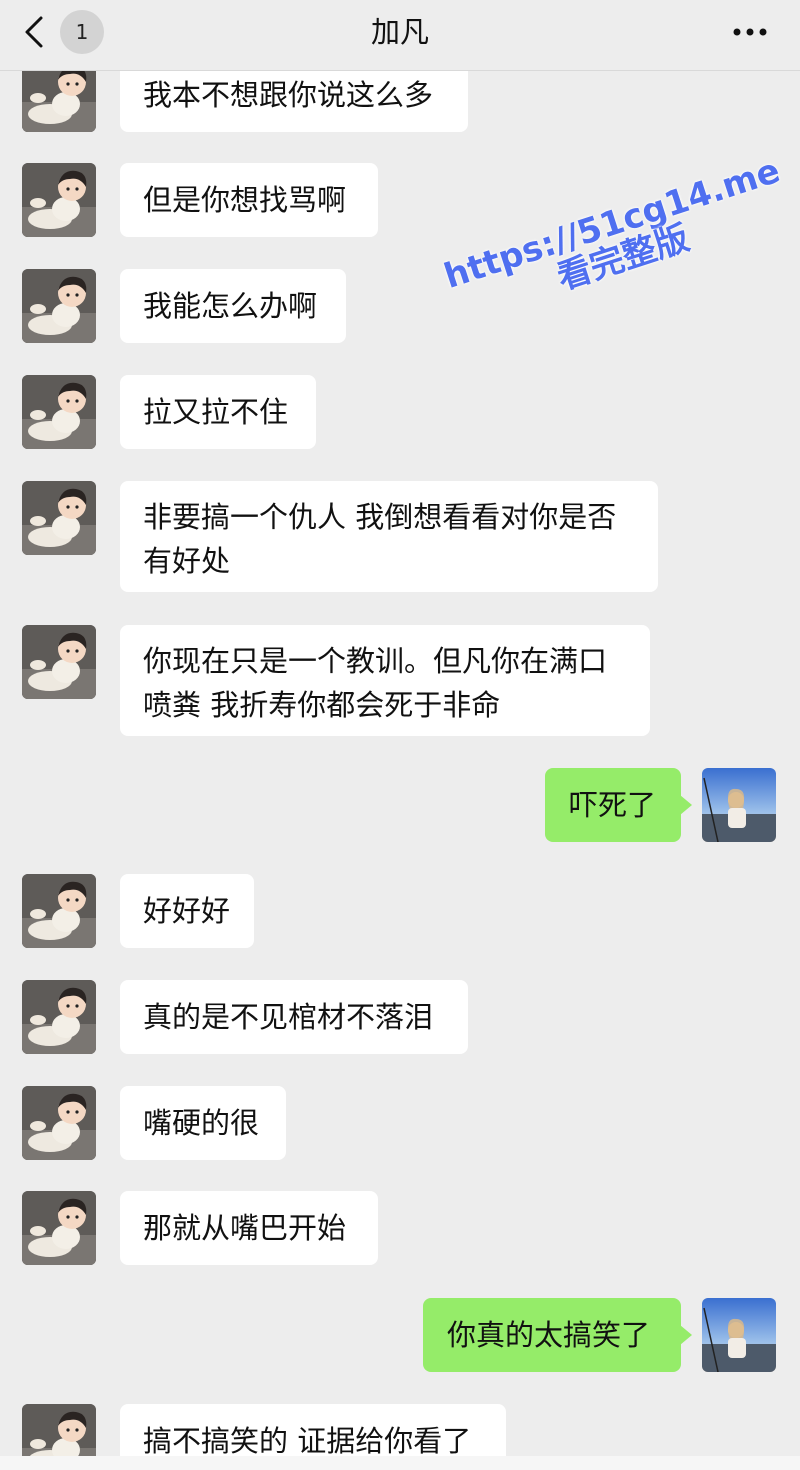  I want to click on message-bubble-outgoing: 吓死了, so click(618, 805).